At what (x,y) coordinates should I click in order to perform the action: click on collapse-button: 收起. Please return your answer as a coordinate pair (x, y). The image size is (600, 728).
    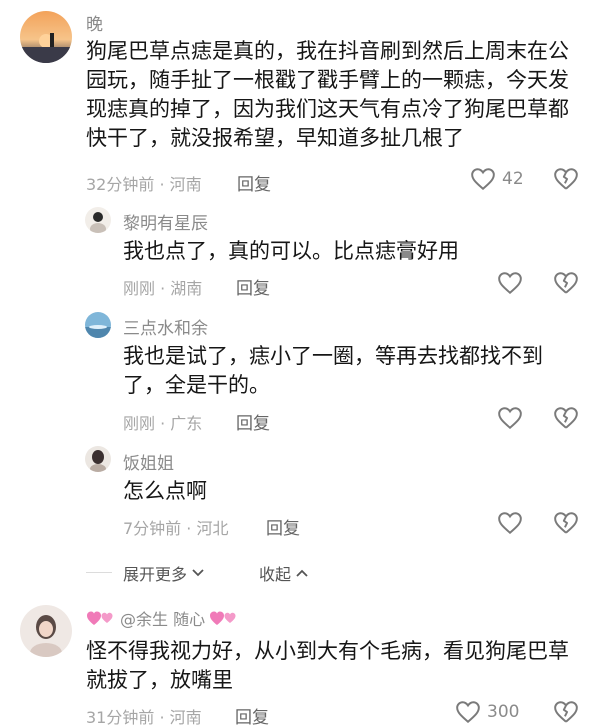
    Looking at the image, I should click on (284, 573).